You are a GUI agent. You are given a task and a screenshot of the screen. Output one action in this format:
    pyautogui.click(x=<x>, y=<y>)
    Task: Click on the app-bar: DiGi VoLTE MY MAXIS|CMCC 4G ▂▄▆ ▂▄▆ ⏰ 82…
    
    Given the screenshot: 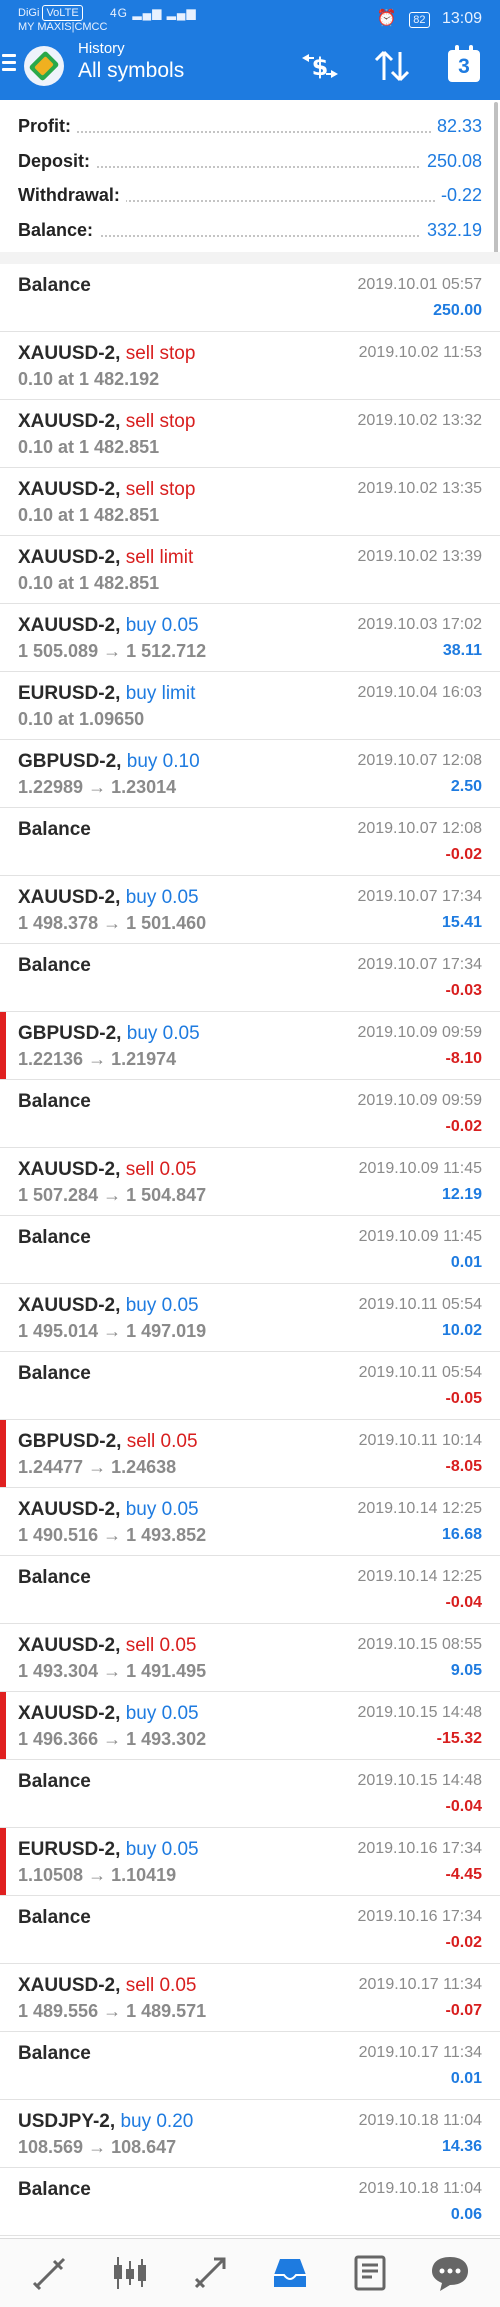 What is the action you would take?
    pyautogui.click(x=250, y=50)
    